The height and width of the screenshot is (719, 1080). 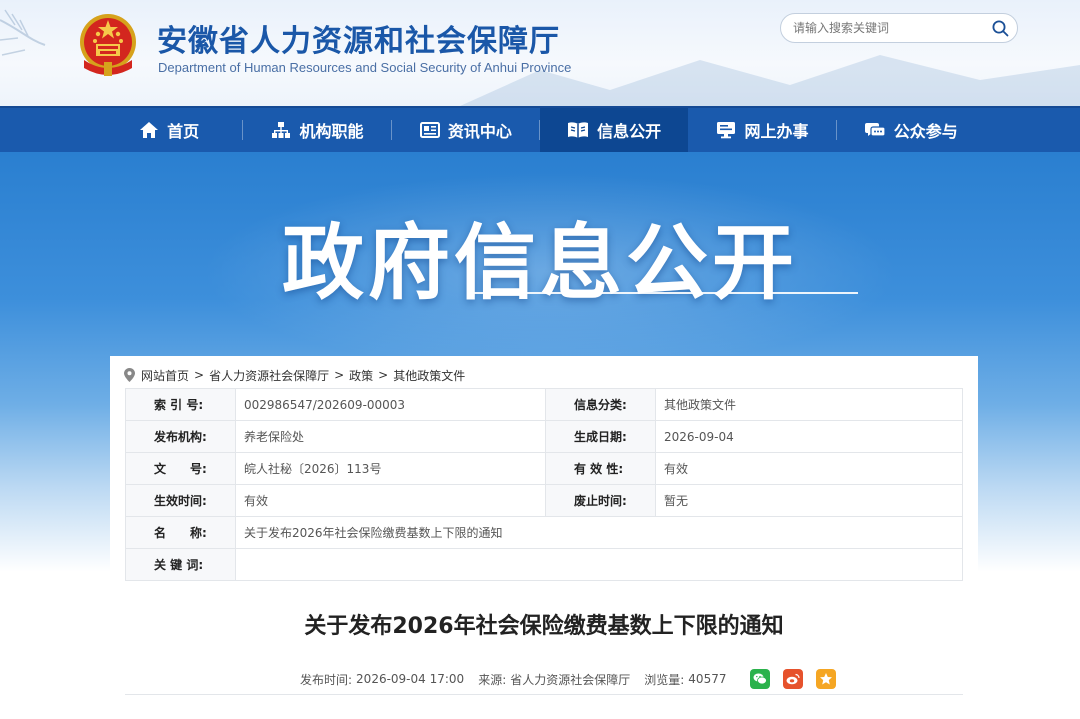 I want to click on meta-effective-time: 有效, so click(x=390, y=500).